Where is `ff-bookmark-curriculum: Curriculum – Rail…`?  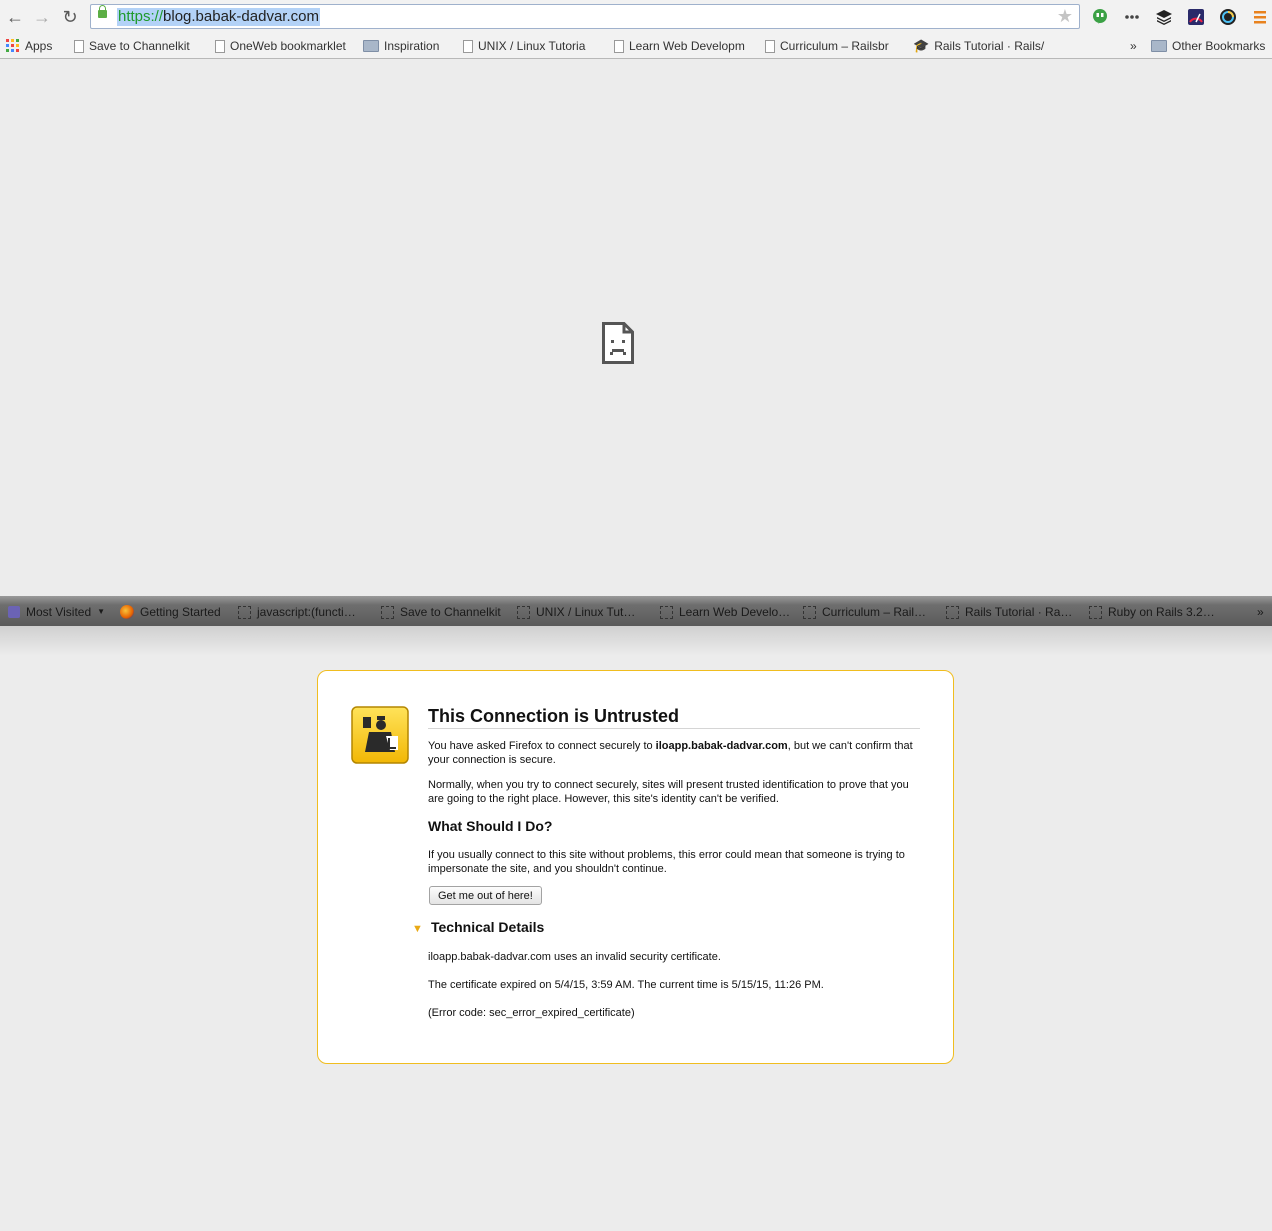 ff-bookmark-curriculum: Curriculum – Rail… is located at coordinates (864, 612).